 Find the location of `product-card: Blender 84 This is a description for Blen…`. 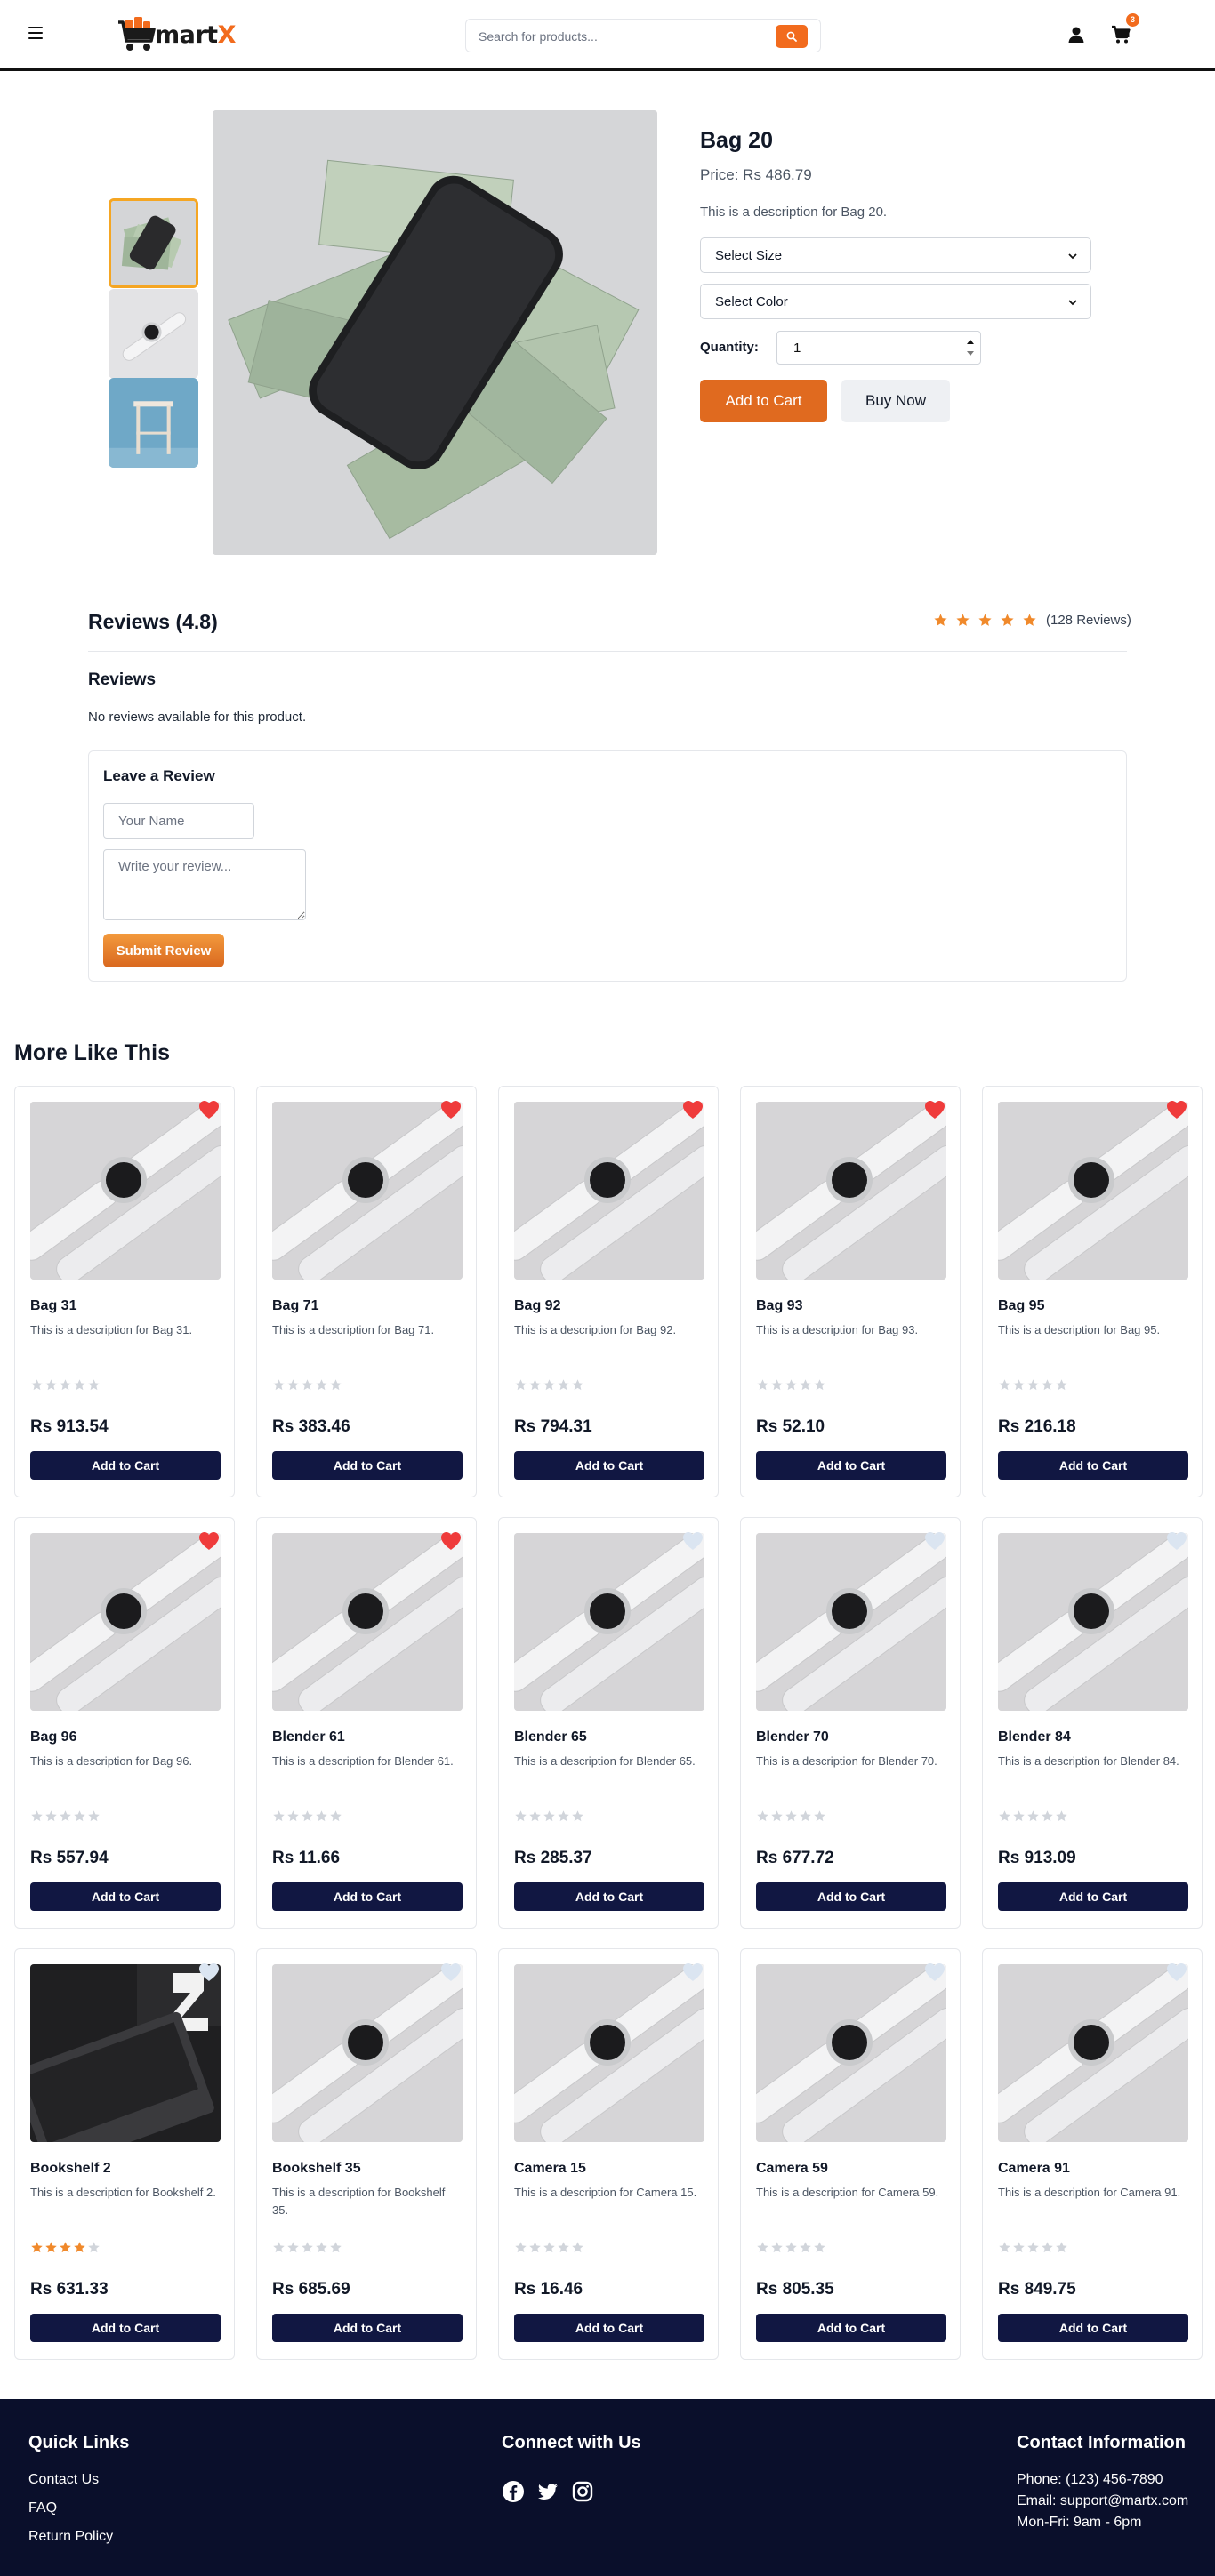

product-card: Blender 84 This is a description for Blen… is located at coordinates (1092, 1723).